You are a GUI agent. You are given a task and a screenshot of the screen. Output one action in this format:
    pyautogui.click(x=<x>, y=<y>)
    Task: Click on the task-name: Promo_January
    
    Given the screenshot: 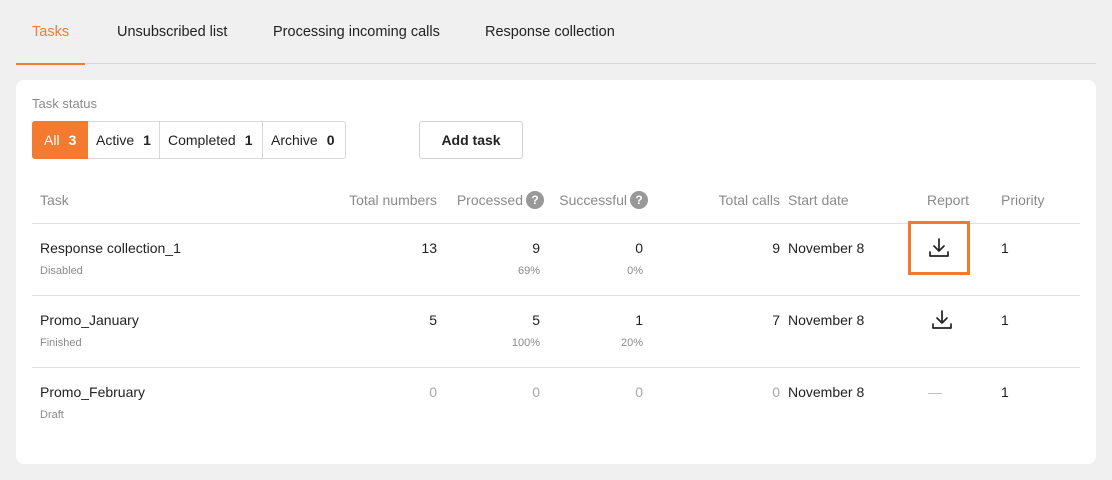 What is the action you would take?
    pyautogui.click(x=89, y=320)
    